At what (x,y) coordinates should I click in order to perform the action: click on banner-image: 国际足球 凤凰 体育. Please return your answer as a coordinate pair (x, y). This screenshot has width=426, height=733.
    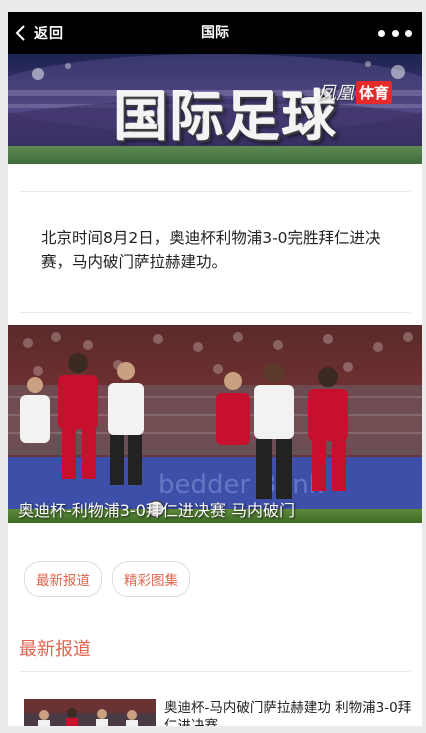
    Looking at the image, I should click on (215, 109).